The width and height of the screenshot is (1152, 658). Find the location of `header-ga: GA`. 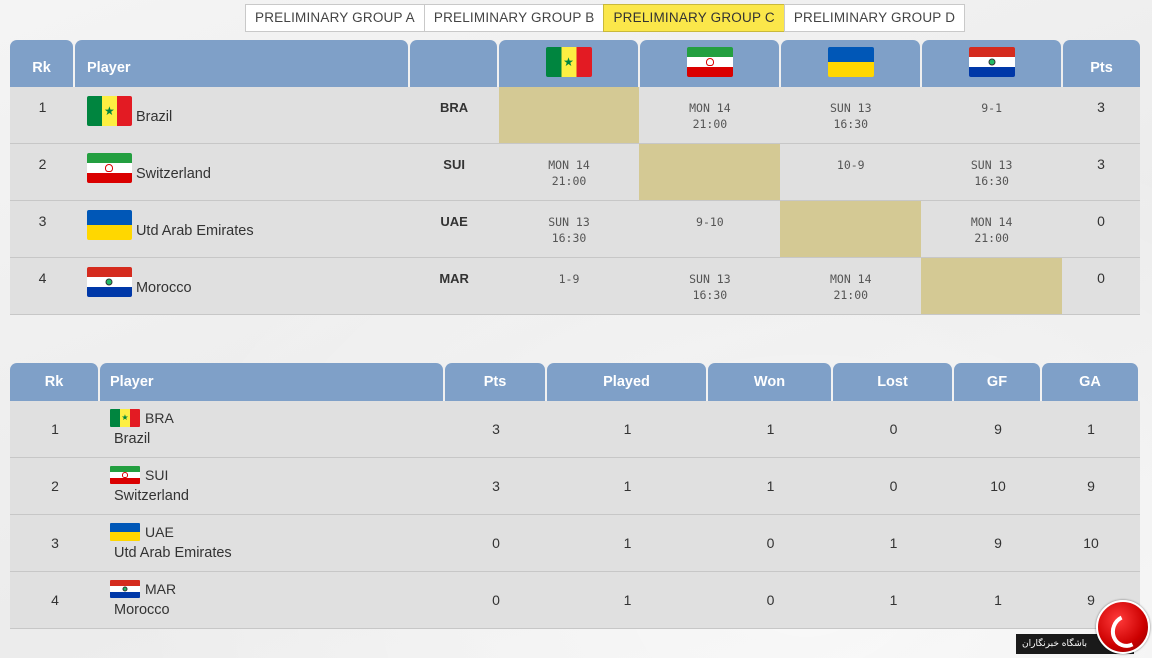

header-ga: GA is located at coordinates (1090, 382).